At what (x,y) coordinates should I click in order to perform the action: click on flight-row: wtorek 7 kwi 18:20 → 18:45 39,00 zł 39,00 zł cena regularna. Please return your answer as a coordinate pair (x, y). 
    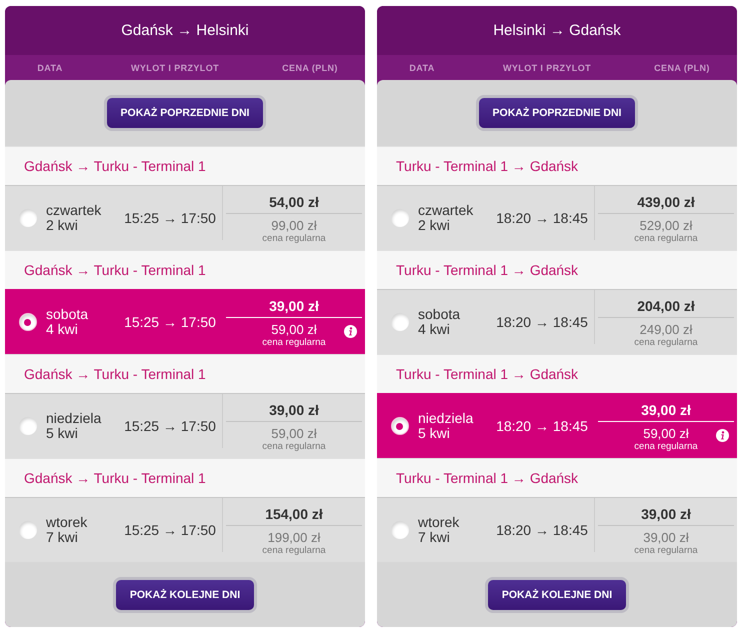
    Looking at the image, I should click on (557, 529).